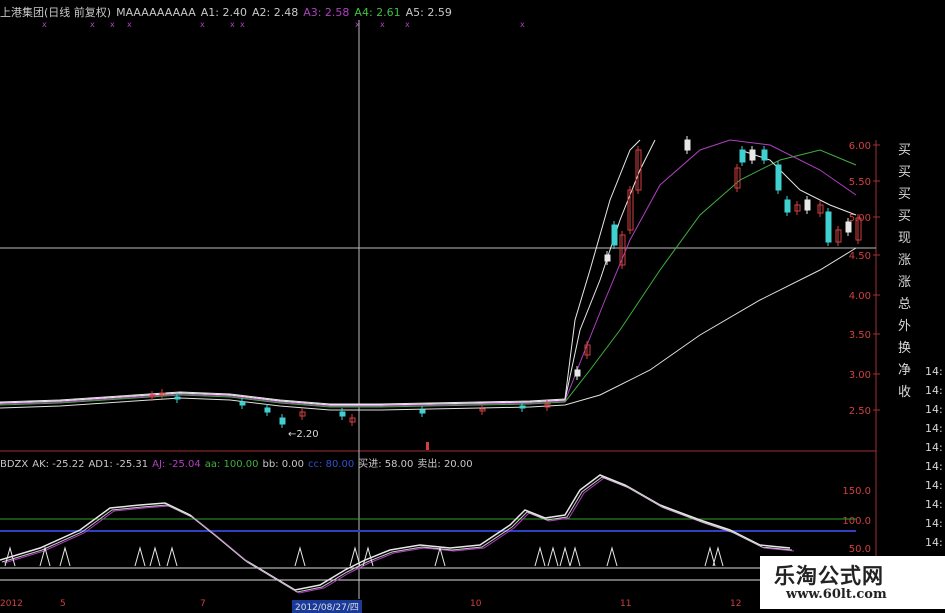 This screenshot has height=613, width=945. I want to click on price-tick-label: 4.50, so click(860, 256).